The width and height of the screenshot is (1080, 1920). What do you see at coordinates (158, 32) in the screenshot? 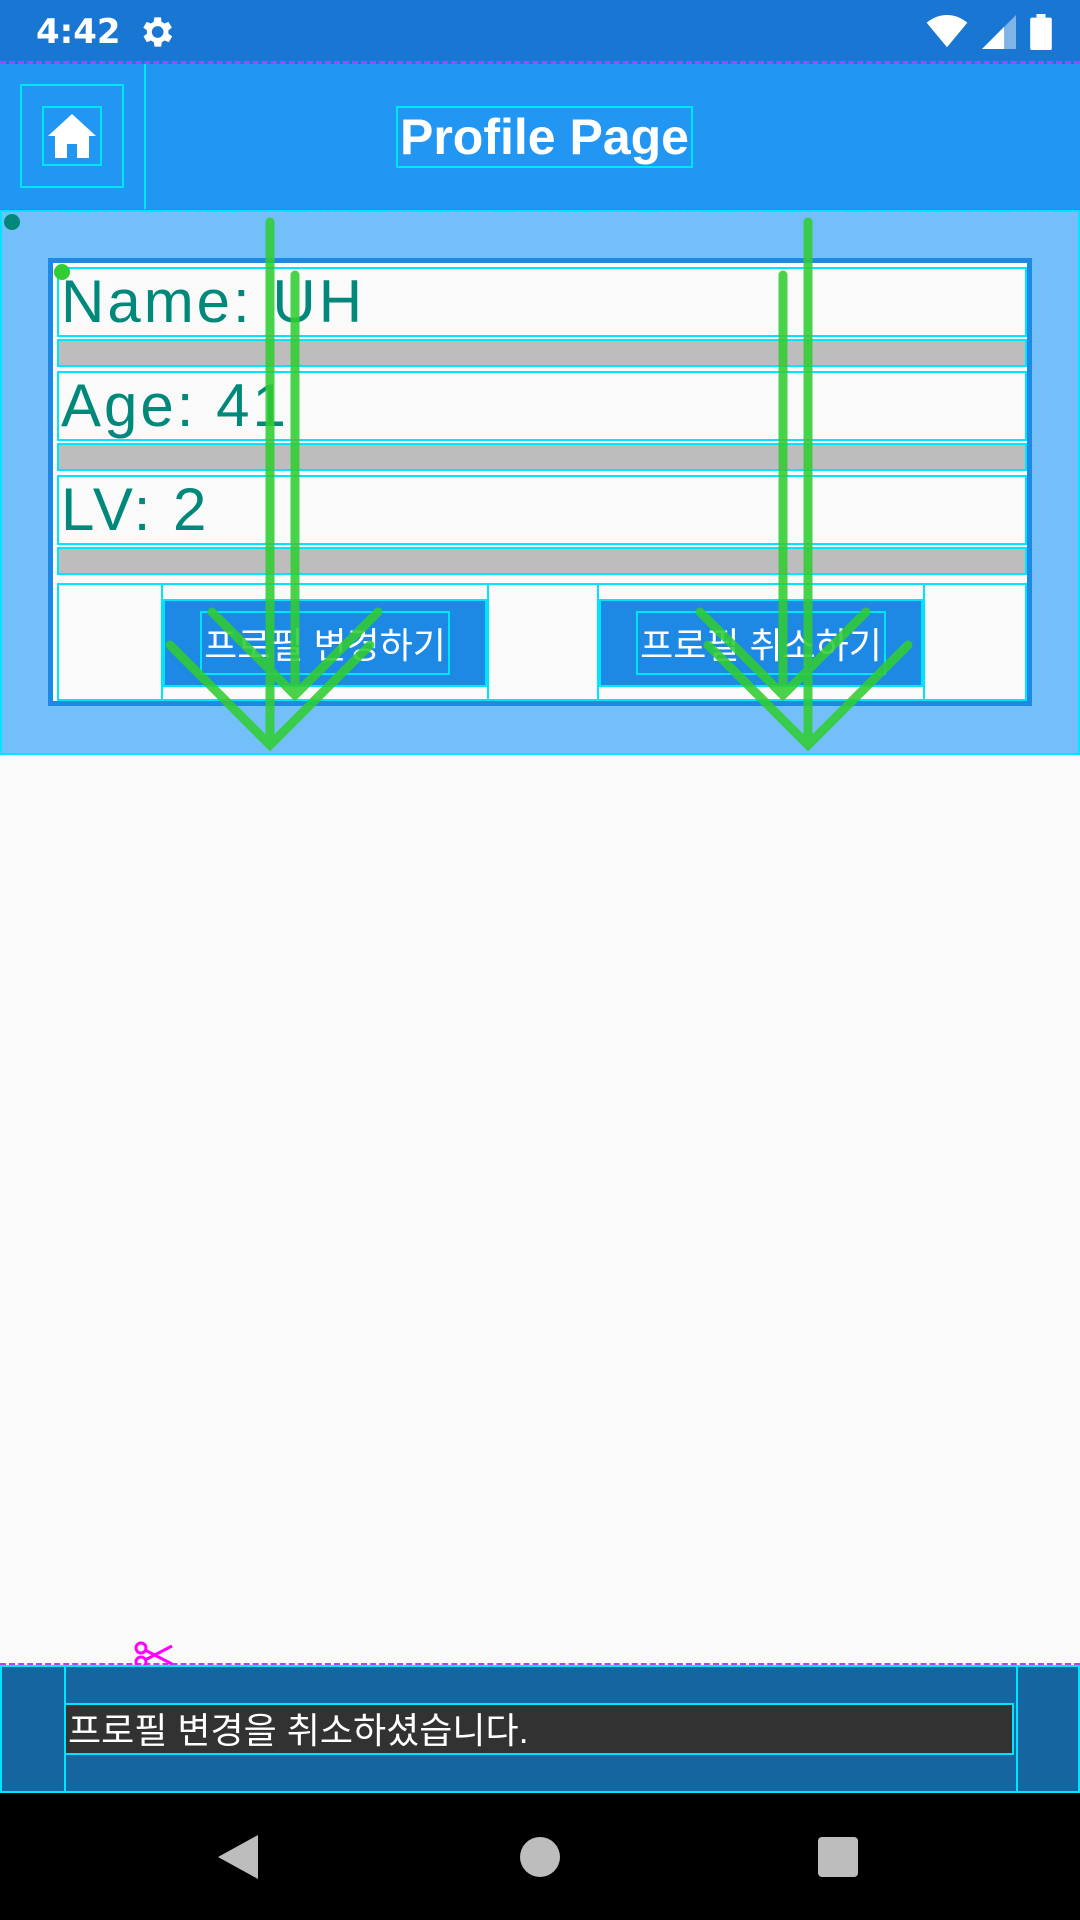
I see `gear-icon` at bounding box center [158, 32].